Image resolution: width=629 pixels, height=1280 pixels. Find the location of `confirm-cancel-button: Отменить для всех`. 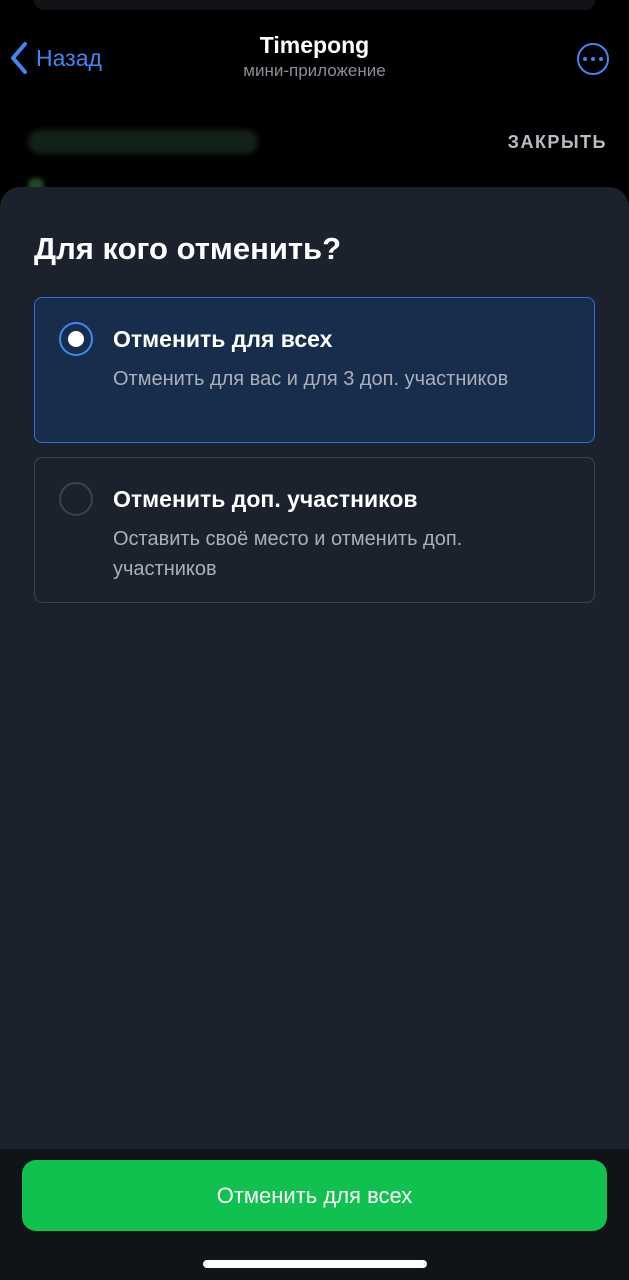

confirm-cancel-button: Отменить для всех is located at coordinates (314, 1195).